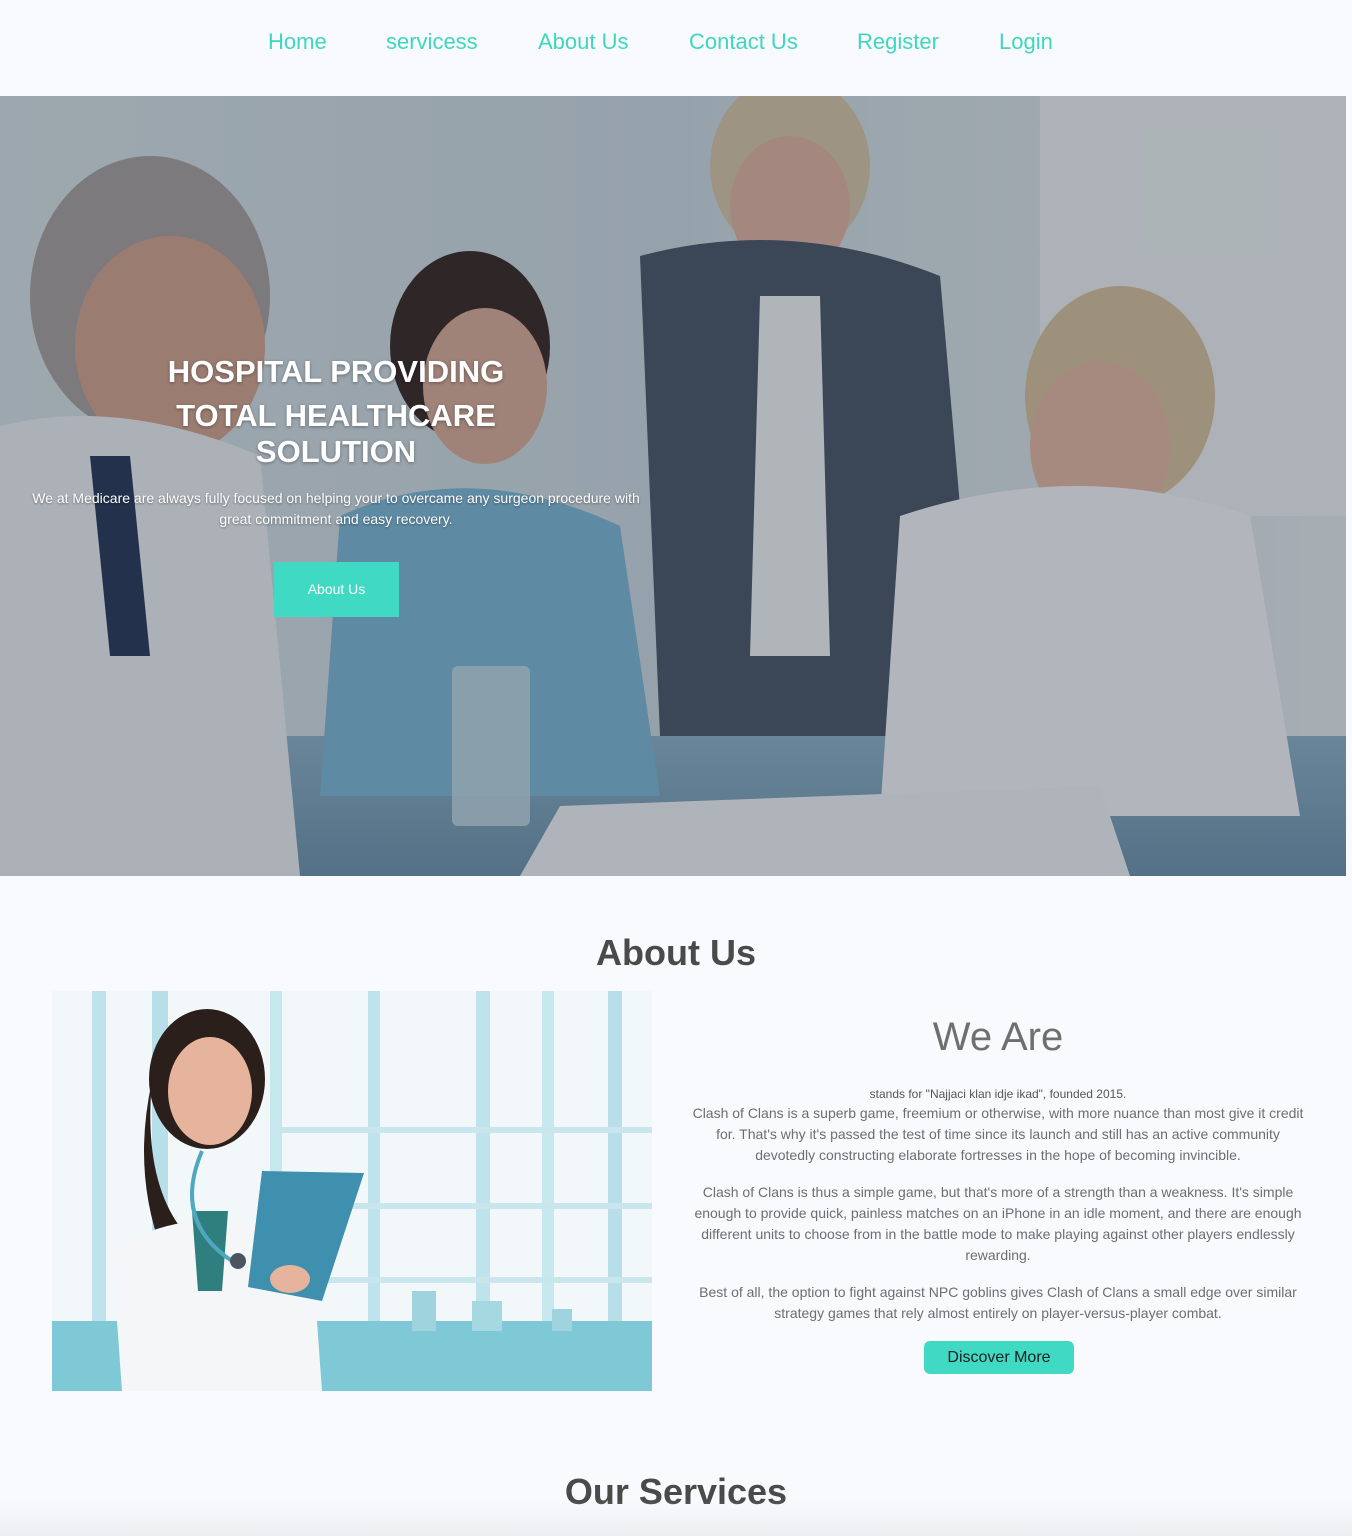 The width and height of the screenshot is (1352, 1536). Describe the element at coordinates (336, 589) in the screenshot. I see `hero-about-us-button: About Us` at that location.